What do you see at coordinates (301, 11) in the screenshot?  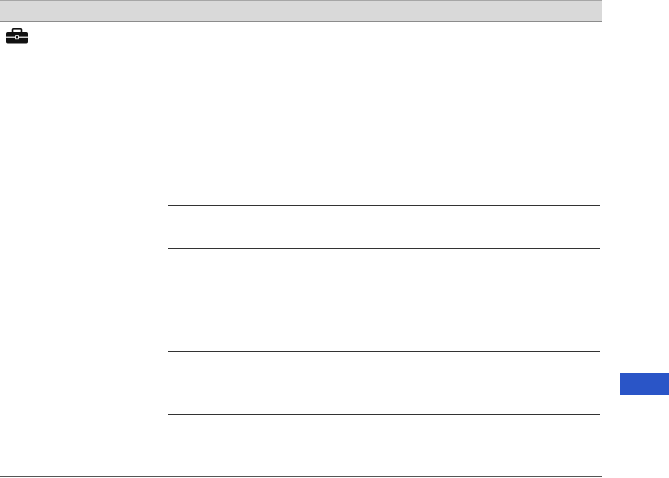 I see `table-header-bar` at bounding box center [301, 11].